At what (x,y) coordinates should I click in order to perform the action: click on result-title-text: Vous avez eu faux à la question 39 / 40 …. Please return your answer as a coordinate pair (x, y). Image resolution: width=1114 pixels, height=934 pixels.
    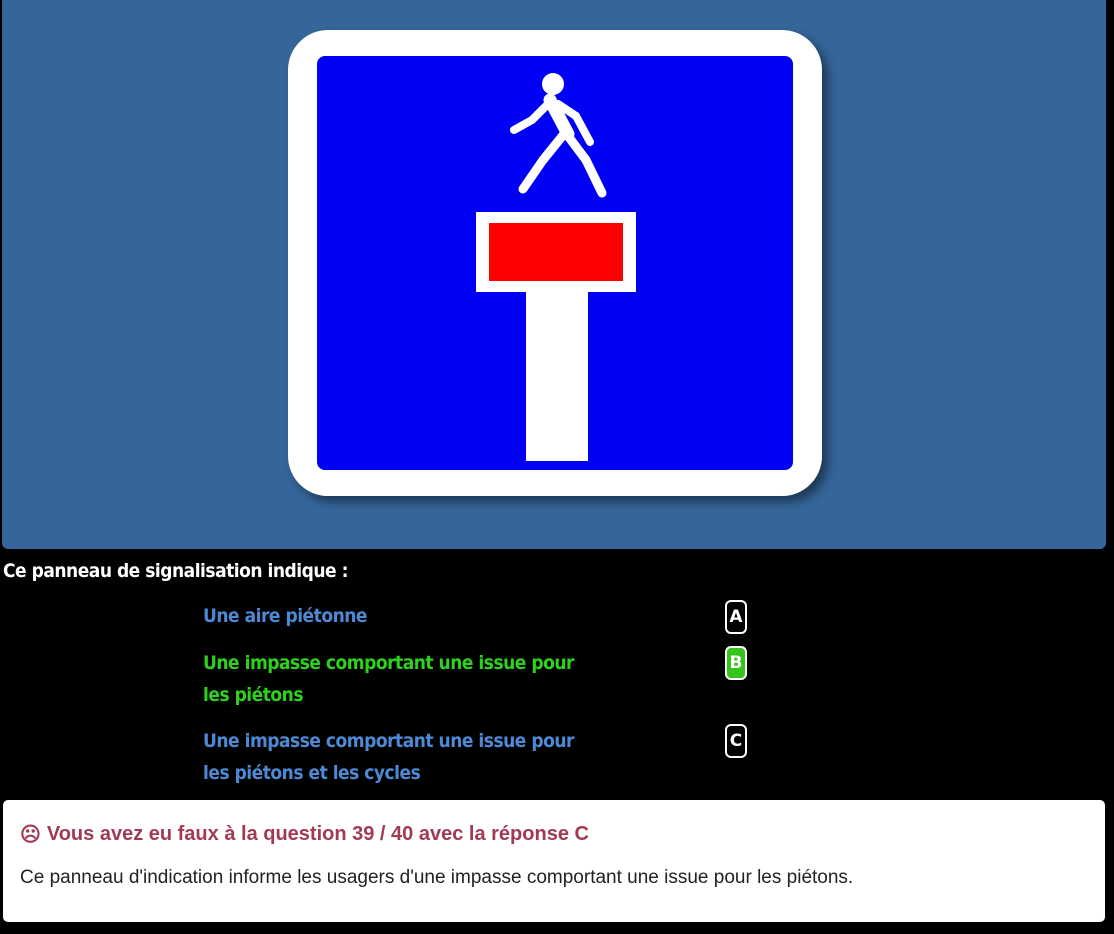
    Looking at the image, I should click on (317, 834).